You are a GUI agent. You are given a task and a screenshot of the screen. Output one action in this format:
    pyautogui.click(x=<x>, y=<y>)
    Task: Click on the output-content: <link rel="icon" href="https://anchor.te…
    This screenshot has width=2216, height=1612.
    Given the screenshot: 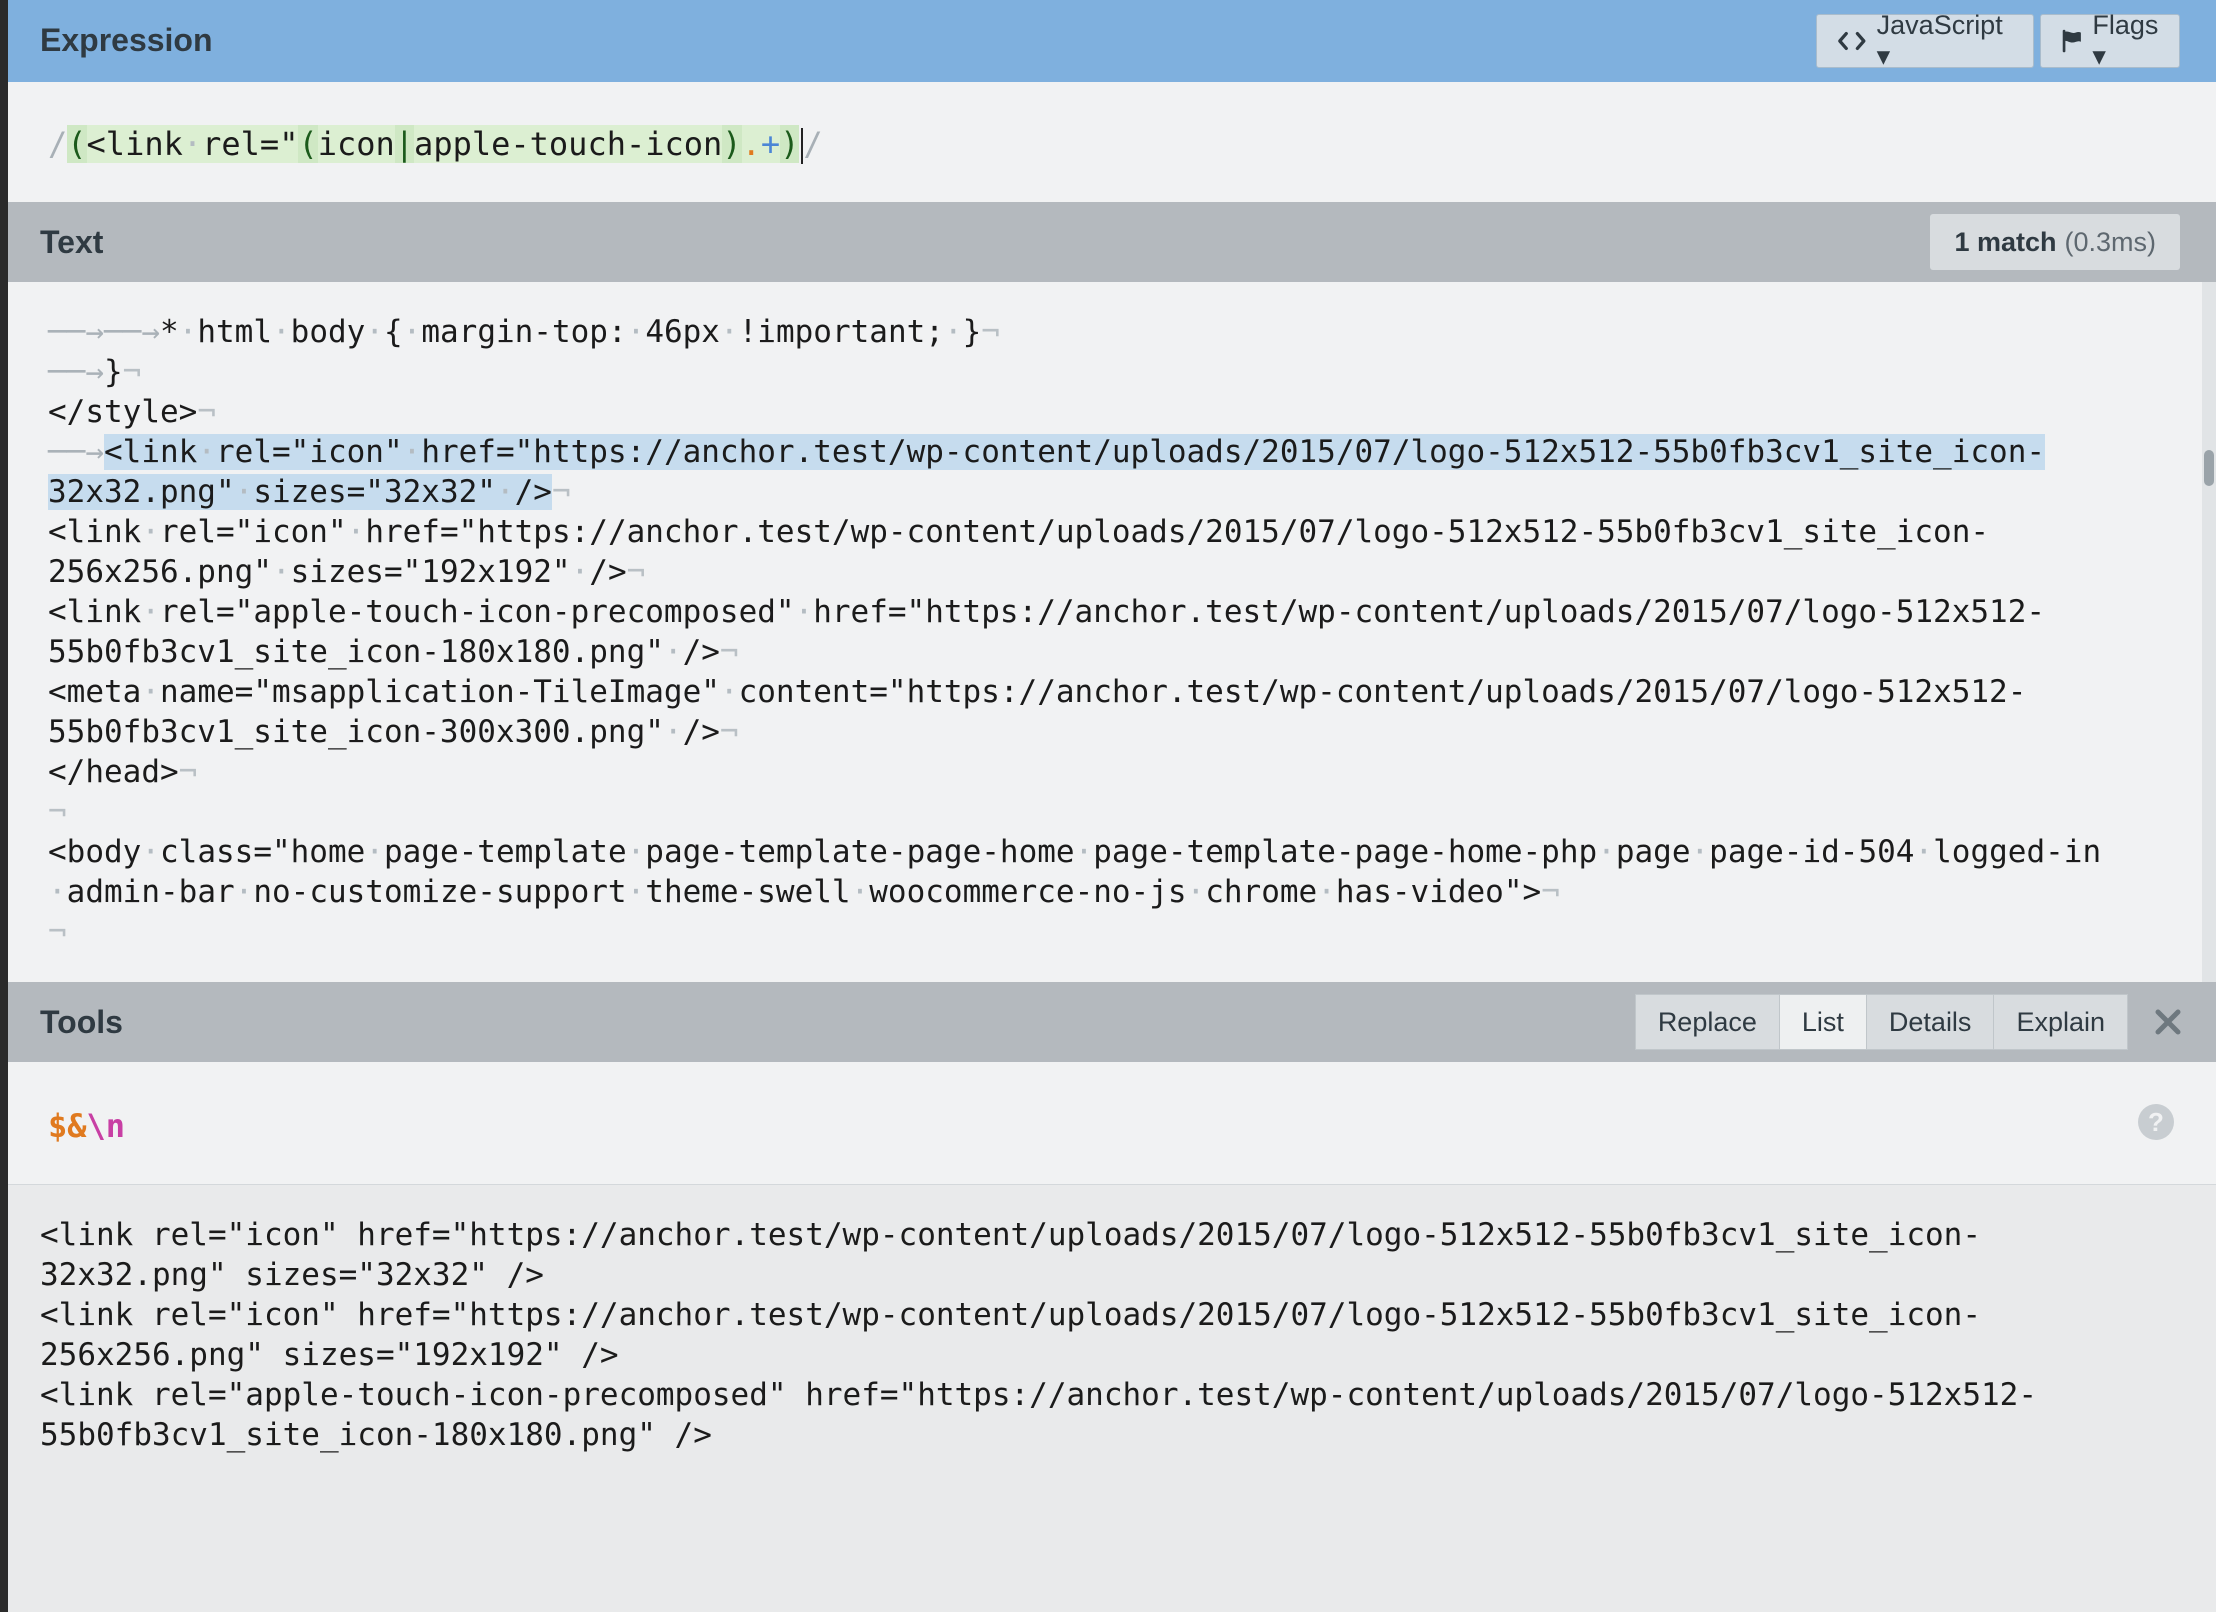 What is the action you would take?
    pyautogui.click(x=1038, y=1335)
    